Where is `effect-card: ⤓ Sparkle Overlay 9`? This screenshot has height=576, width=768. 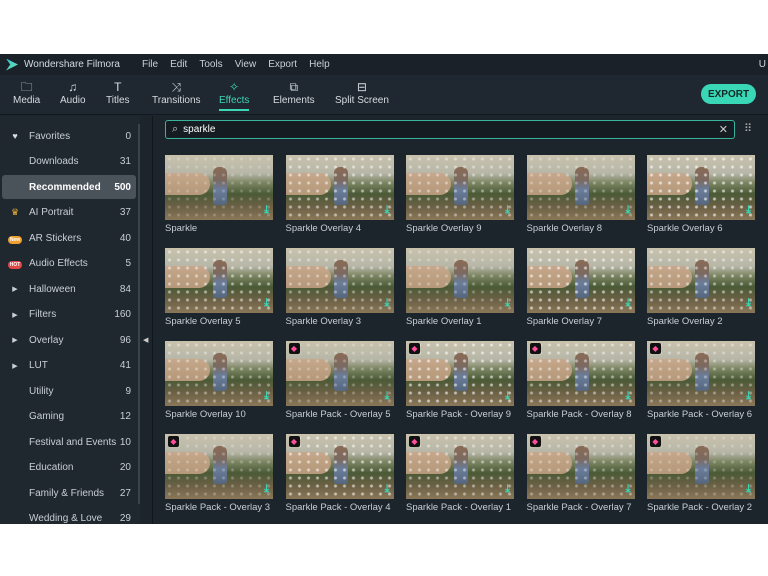 effect-card: ⤓ Sparkle Overlay 9 is located at coordinates (461, 194).